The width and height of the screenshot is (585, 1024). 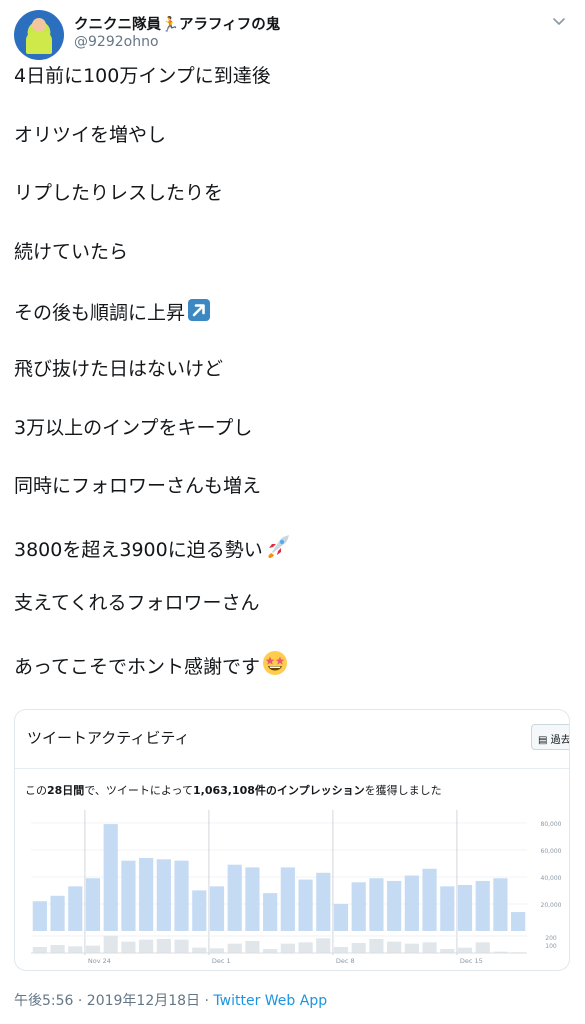 I want to click on tweet-line: 飛び抜けた日はないけど, so click(x=292, y=386).